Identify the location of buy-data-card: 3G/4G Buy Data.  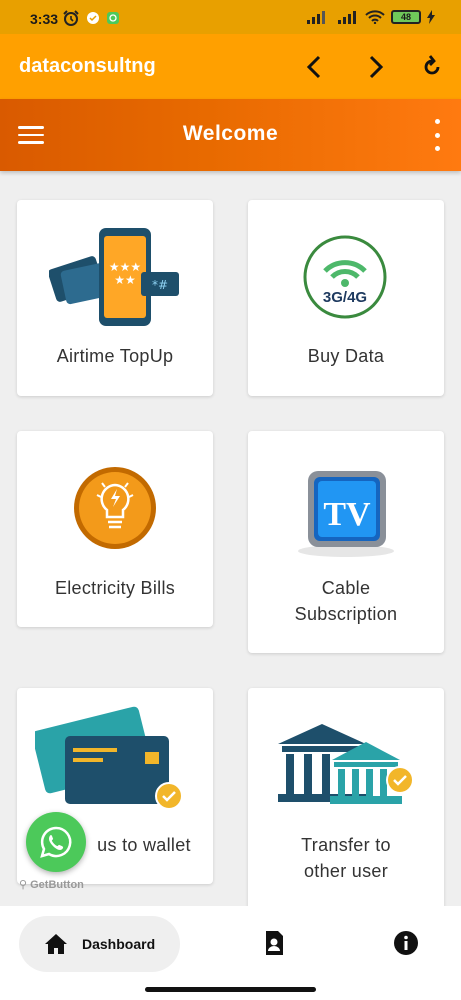
(346, 298).